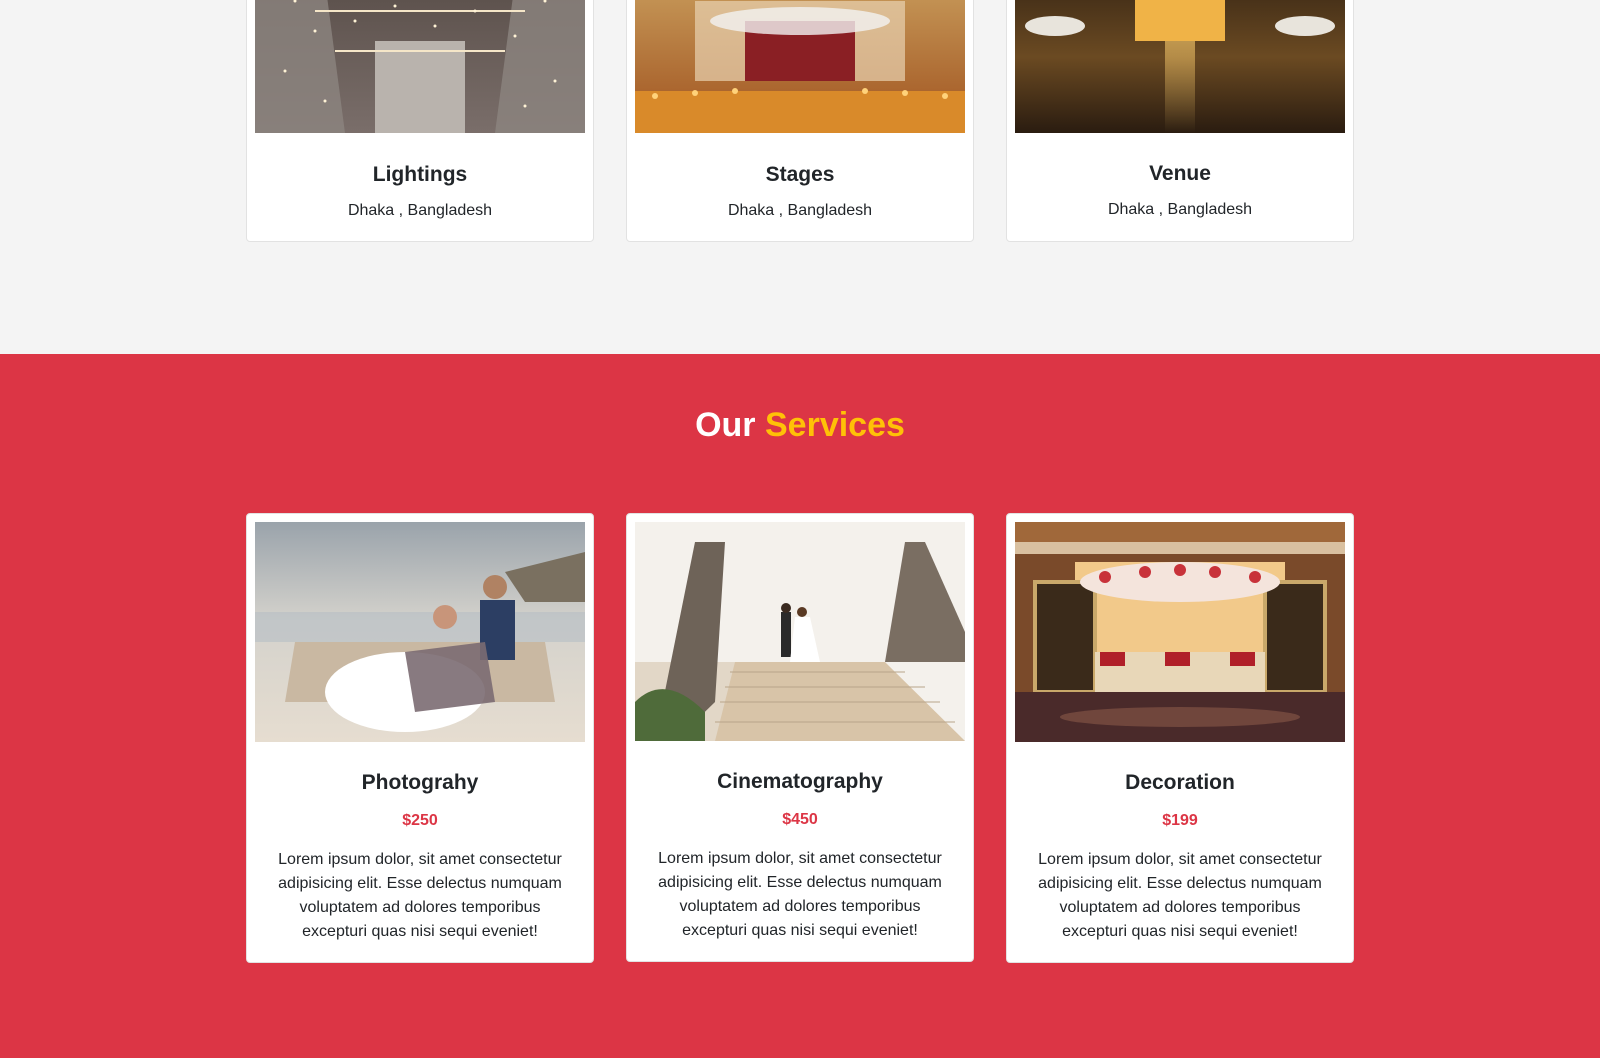  What do you see at coordinates (800, 631) in the screenshot?
I see `cinematography-image` at bounding box center [800, 631].